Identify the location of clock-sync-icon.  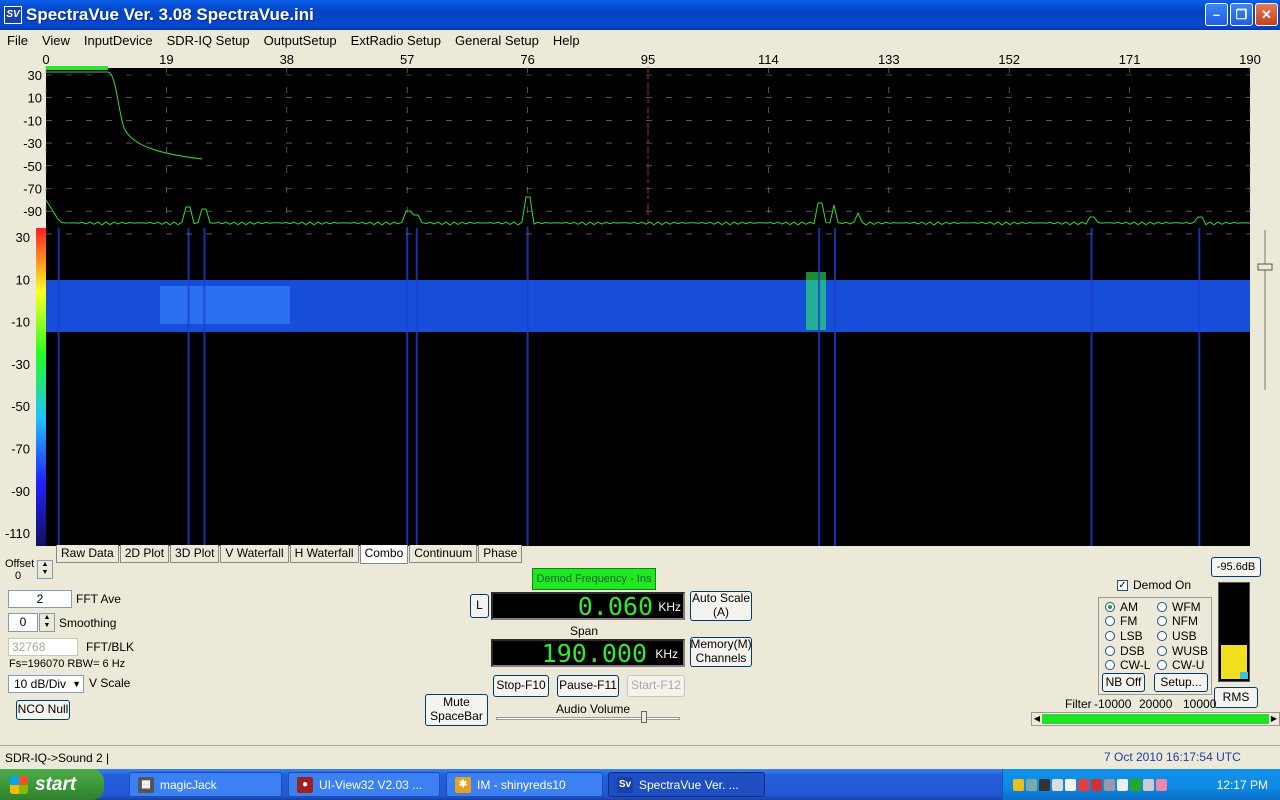
(1161, 784).